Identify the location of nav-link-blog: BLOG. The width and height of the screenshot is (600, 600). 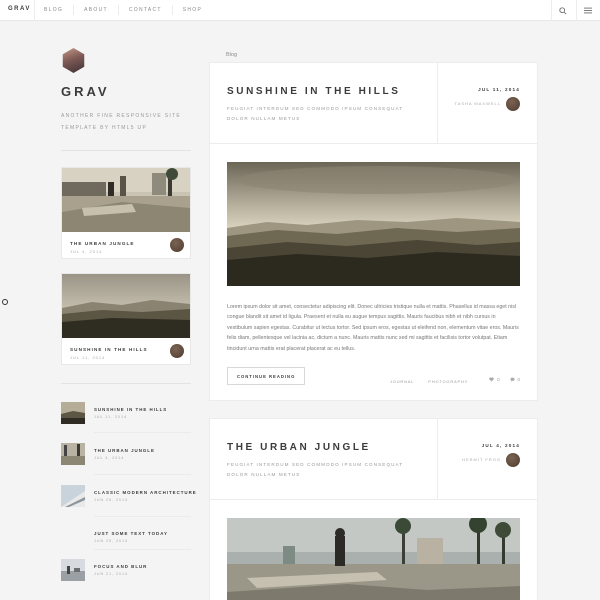
(53, 11).